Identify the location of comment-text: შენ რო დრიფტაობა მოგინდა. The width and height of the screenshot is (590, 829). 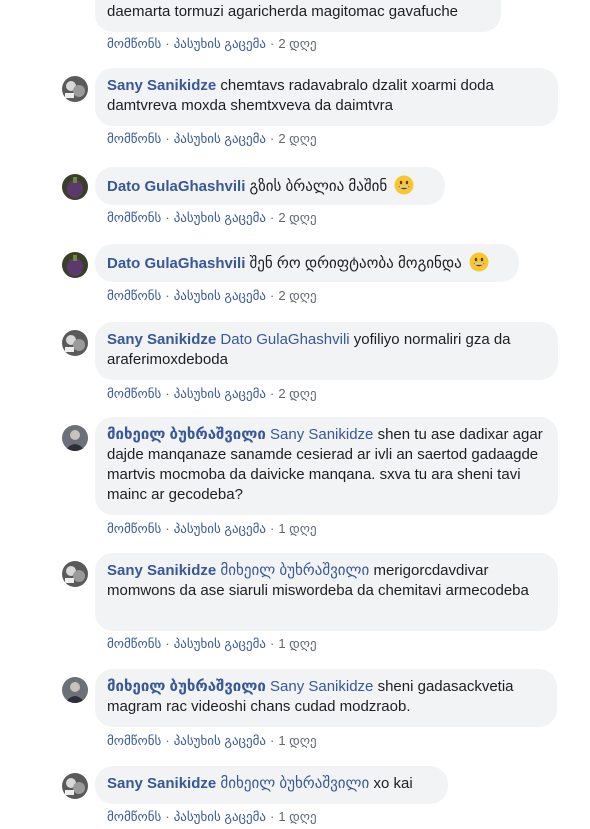
(355, 263).